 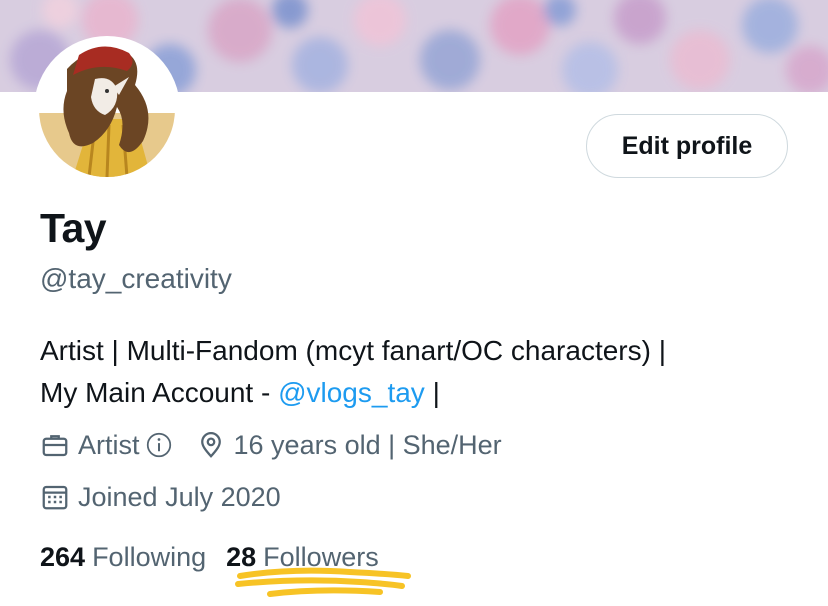 I want to click on bio-mention-link: @vlogs_tay, so click(x=351, y=392).